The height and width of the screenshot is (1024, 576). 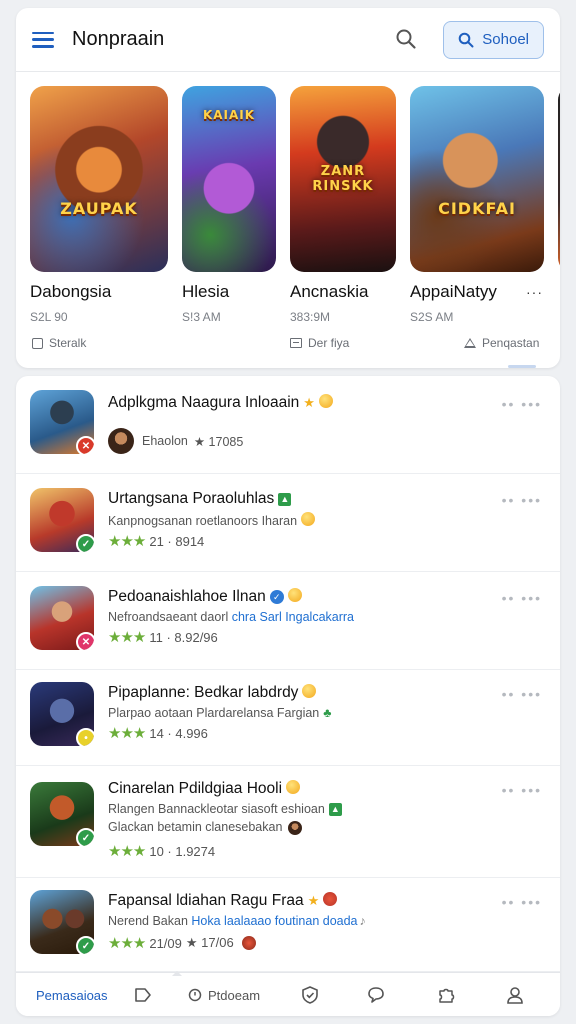 What do you see at coordinates (177, 973) in the screenshot?
I see `nav-pointer` at bounding box center [177, 973].